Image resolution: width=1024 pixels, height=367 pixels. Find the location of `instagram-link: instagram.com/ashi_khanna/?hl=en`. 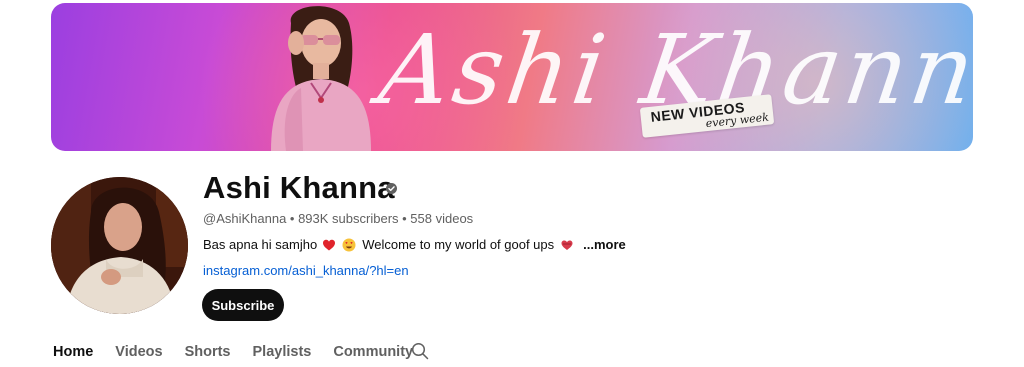

instagram-link: instagram.com/ashi_khanna/?hl=en is located at coordinates (306, 271).